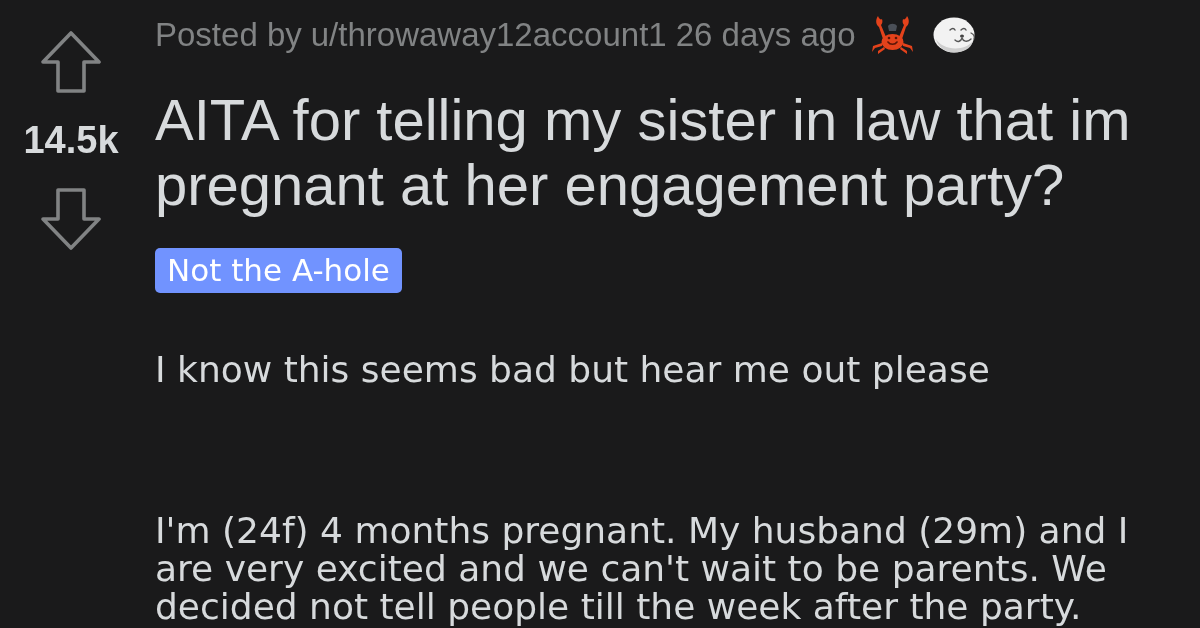 The width and height of the screenshot is (1200, 628). Describe the element at coordinates (488, 35) in the screenshot. I see `username-link: u/throwaway12account1` at that location.